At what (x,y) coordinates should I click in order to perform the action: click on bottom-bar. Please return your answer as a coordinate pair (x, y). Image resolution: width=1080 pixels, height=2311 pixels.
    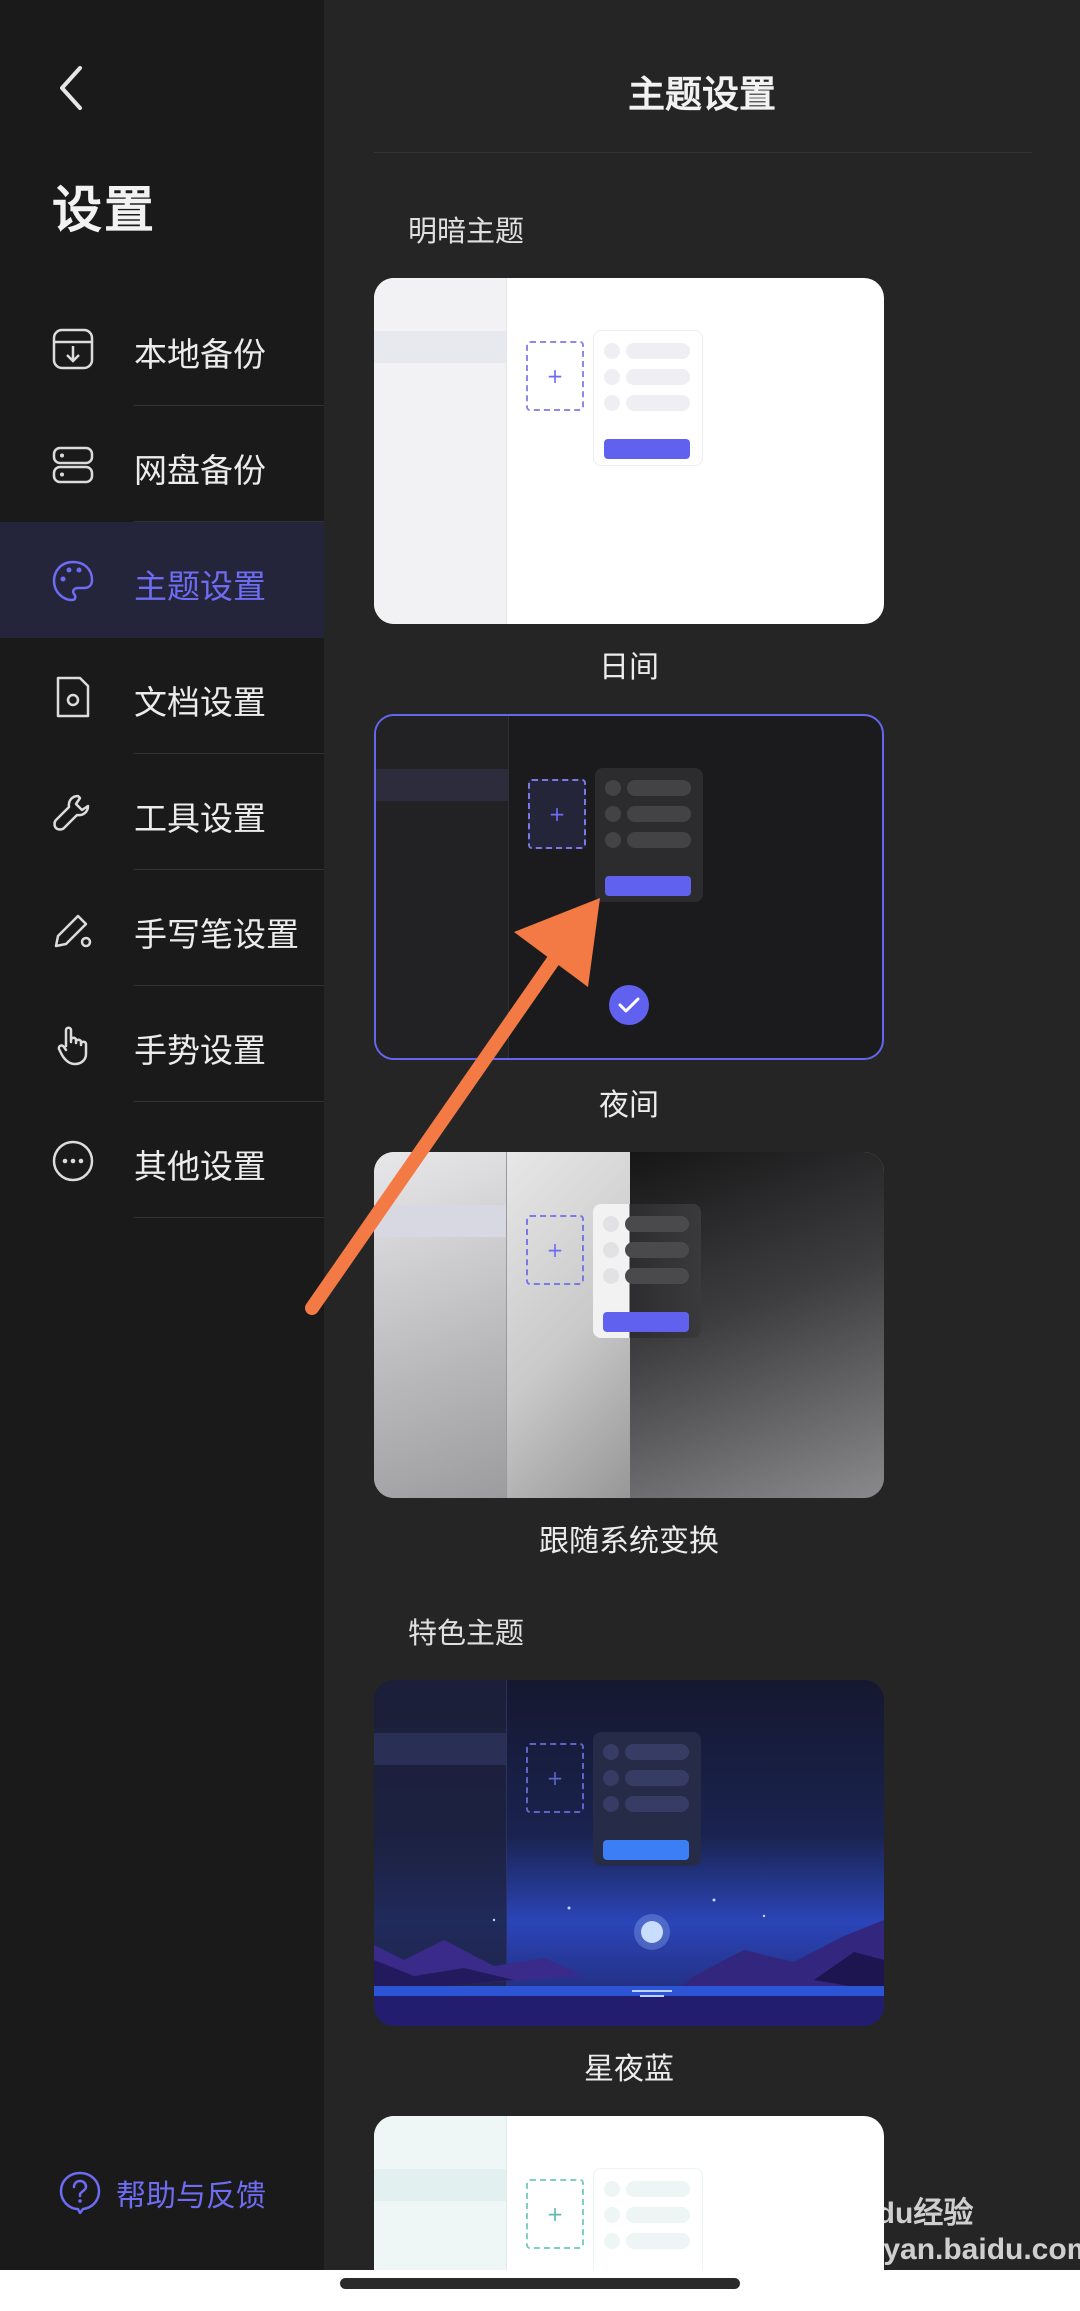
    Looking at the image, I should click on (540, 2290).